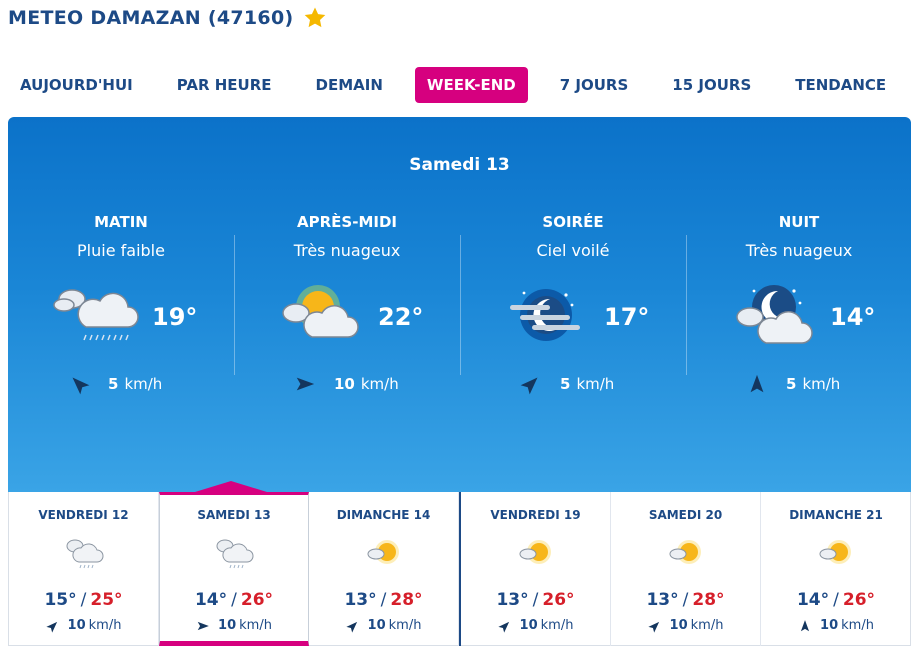 The height and width of the screenshot is (653, 917). Describe the element at coordinates (536, 569) in the screenshot. I see `day-card-vendredi-19: VENDREDI 19 13°/26° 10 km/h` at that location.